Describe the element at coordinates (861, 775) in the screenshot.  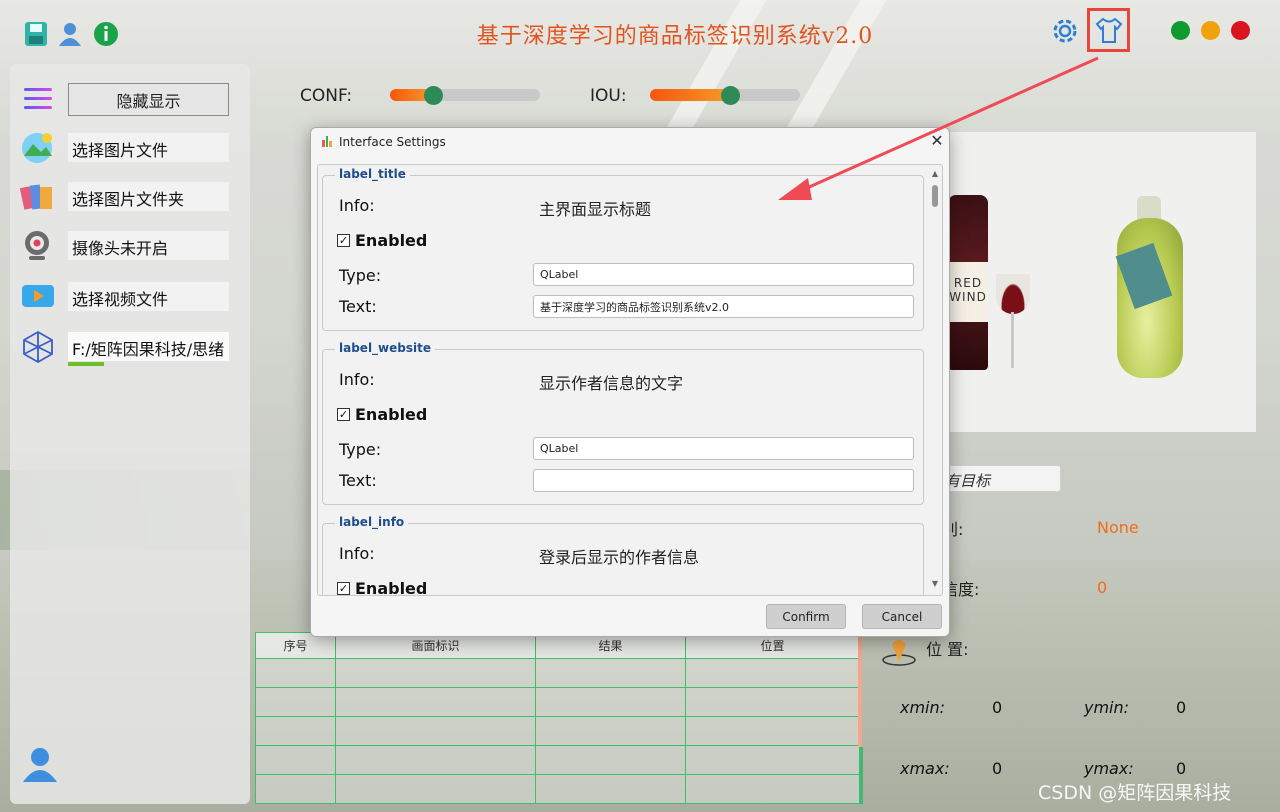
I see `table-scrollbar-track` at that location.